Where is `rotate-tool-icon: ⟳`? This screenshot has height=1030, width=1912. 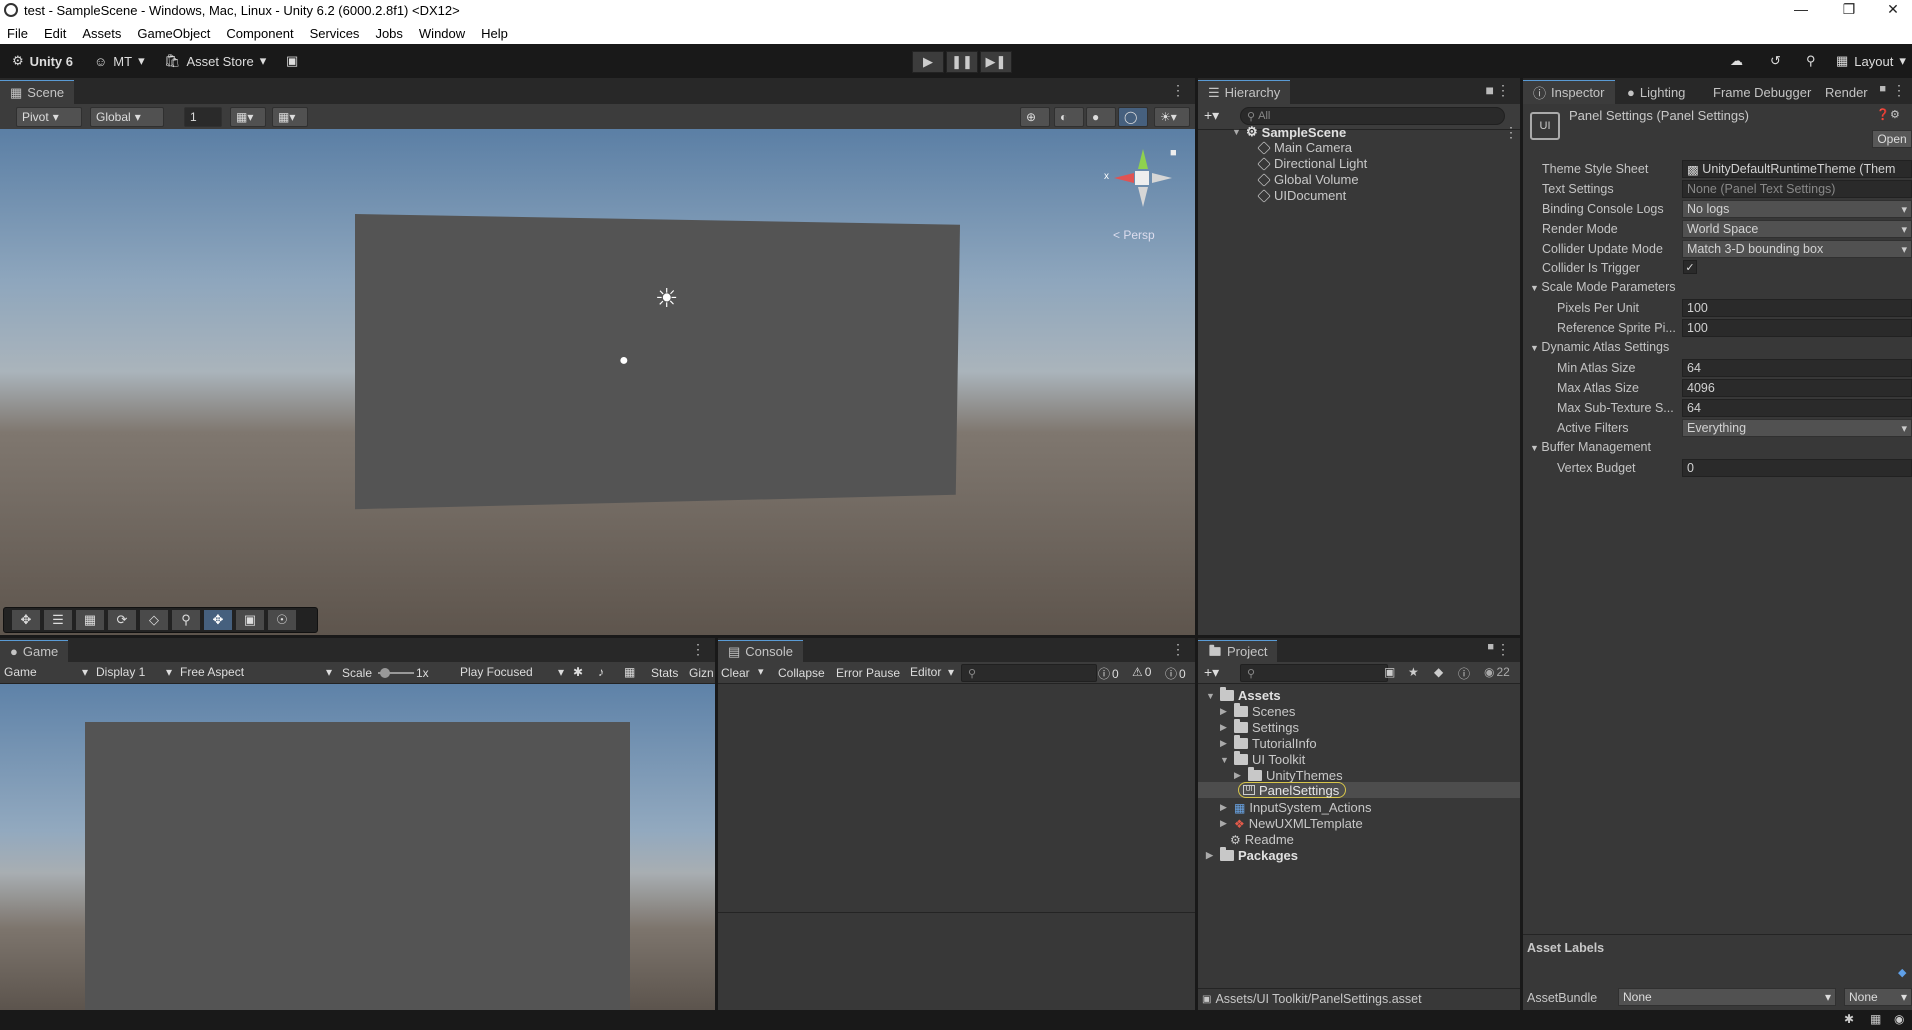 rotate-tool-icon: ⟳ is located at coordinates (122, 620).